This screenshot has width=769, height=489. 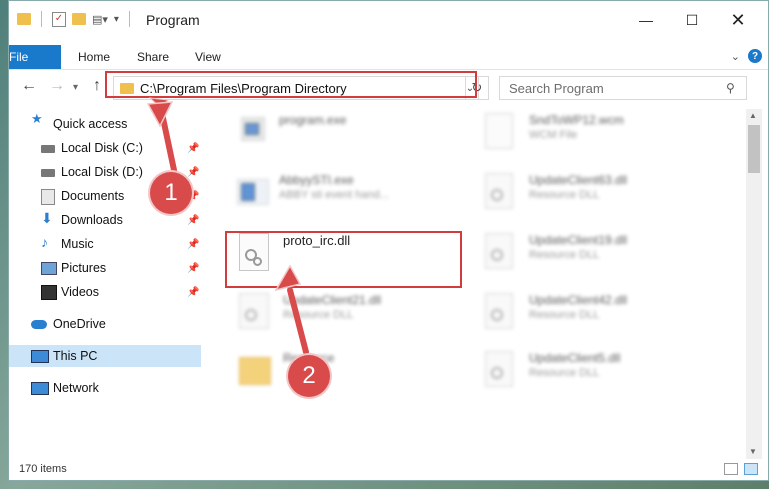 I want to click on step-1-badge: 1, so click(x=171, y=193).